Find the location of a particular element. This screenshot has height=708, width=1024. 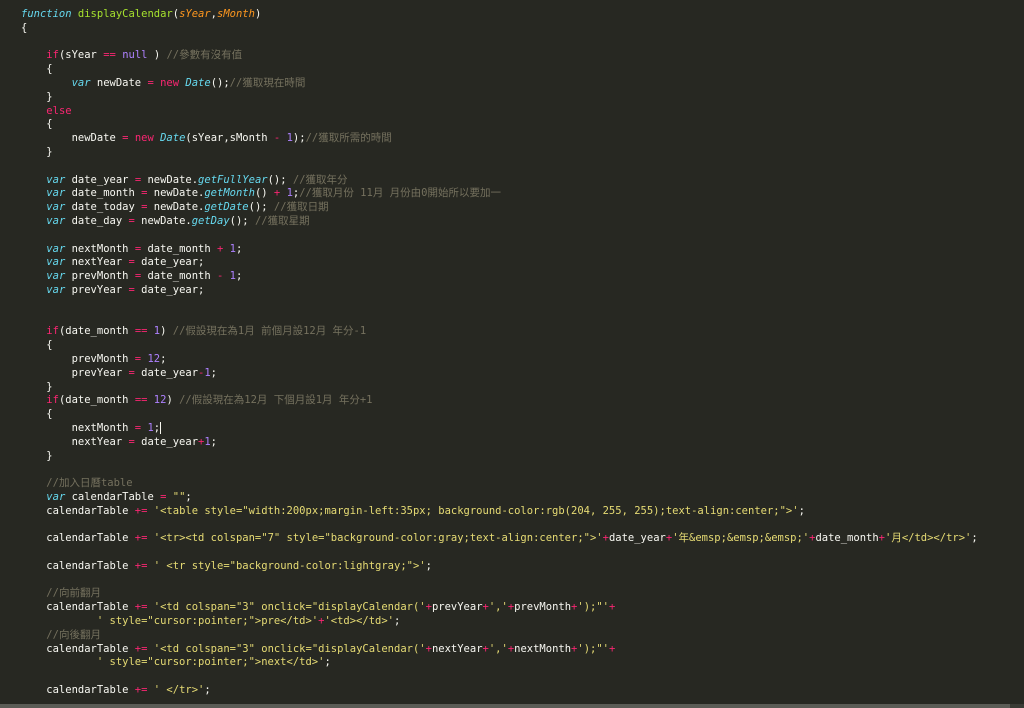

code-line: var calendarTable = ""; is located at coordinates (499, 498).